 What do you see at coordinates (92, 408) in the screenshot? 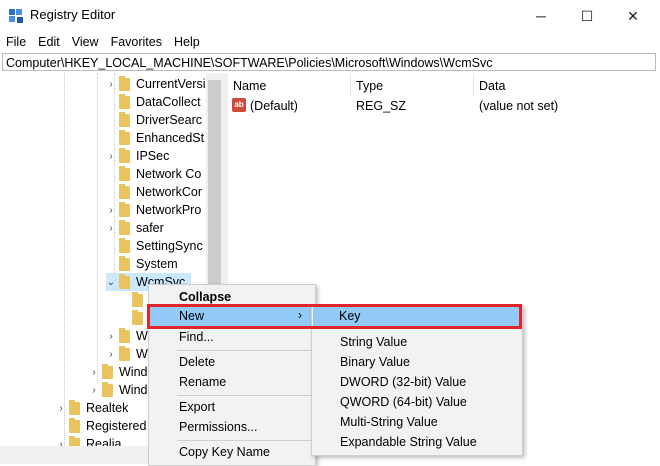
I see `tree-item: › Realtek` at bounding box center [92, 408].